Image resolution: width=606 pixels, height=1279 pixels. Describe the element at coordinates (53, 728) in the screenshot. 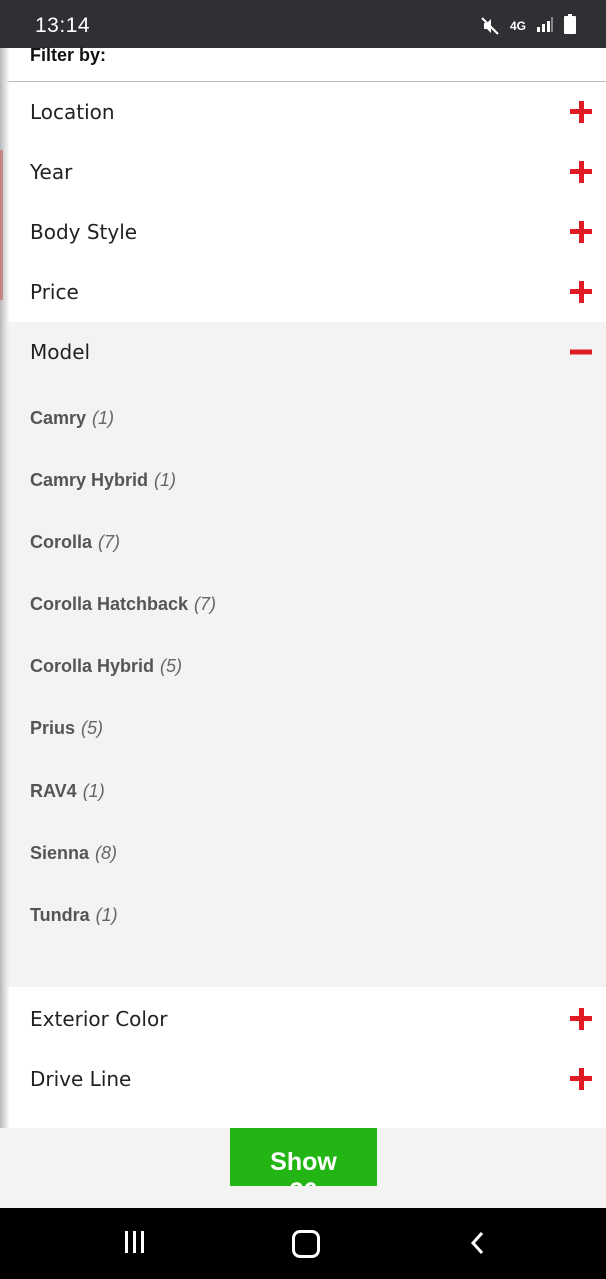

I see `model-option-name: Prius` at that location.